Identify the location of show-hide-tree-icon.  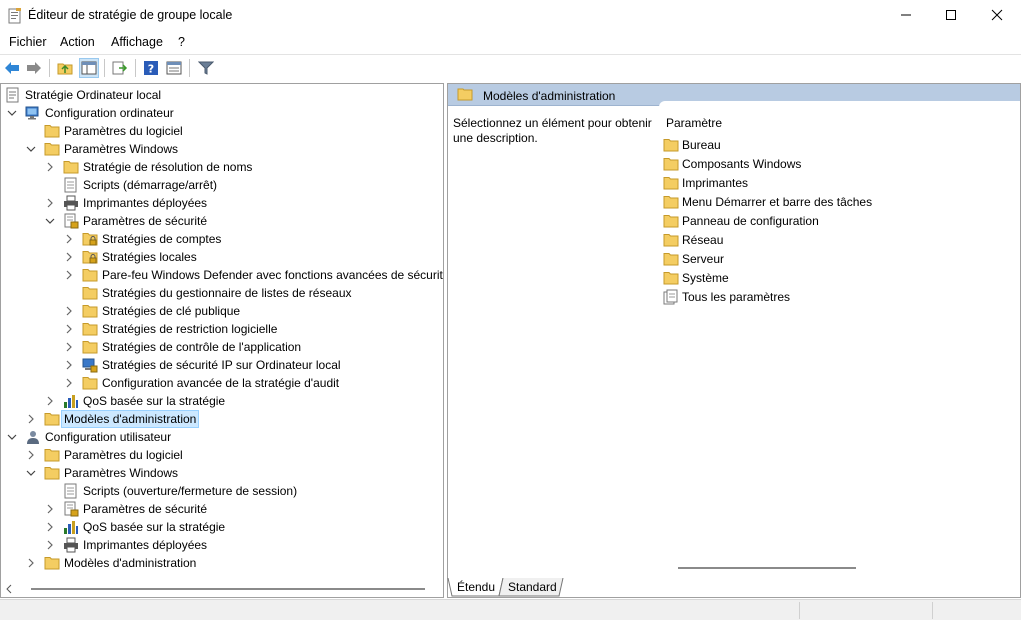
(89, 68).